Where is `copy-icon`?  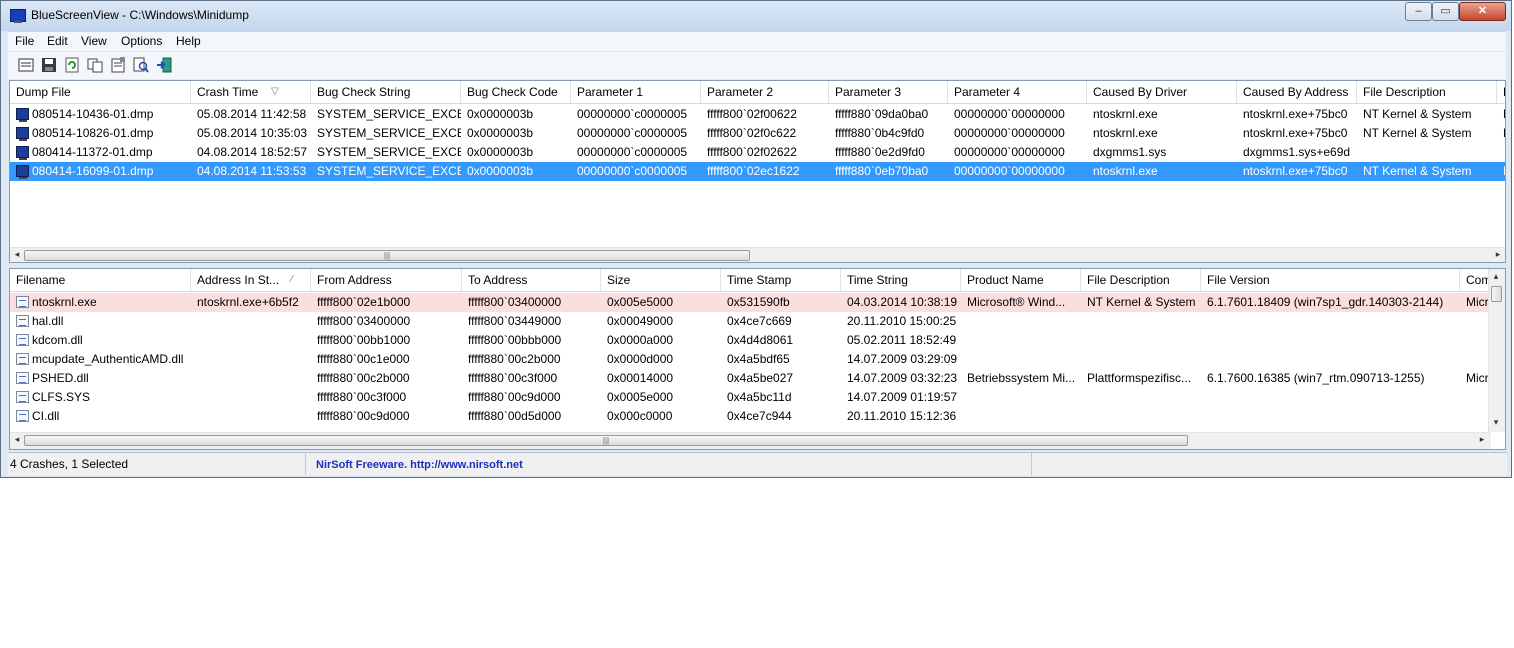
copy-icon is located at coordinates (95, 65).